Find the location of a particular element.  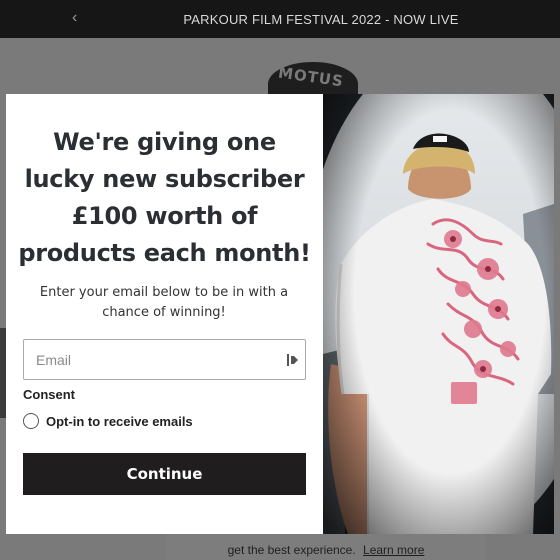

optin-checkbox: Opt-in to receive emails is located at coordinates (108, 421).